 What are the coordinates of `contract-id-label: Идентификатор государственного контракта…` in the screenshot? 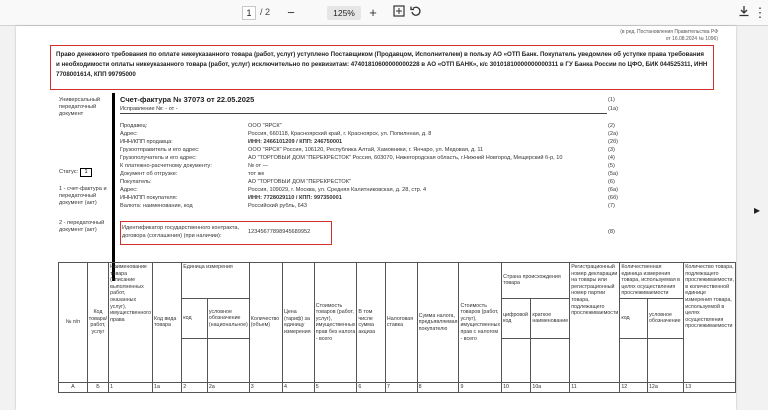 It's located at (181, 232).